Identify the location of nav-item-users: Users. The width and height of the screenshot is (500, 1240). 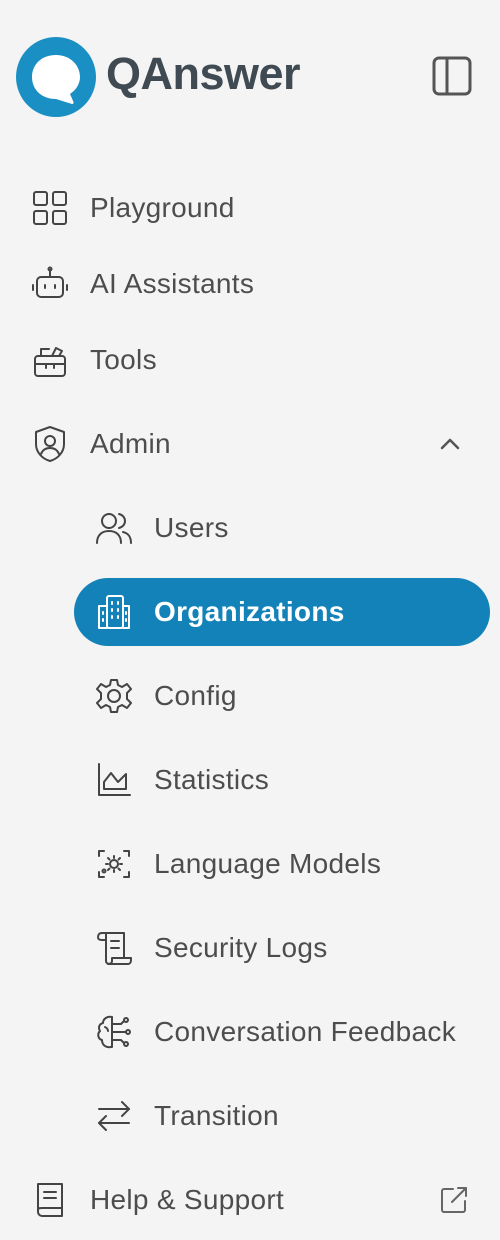
(250, 528).